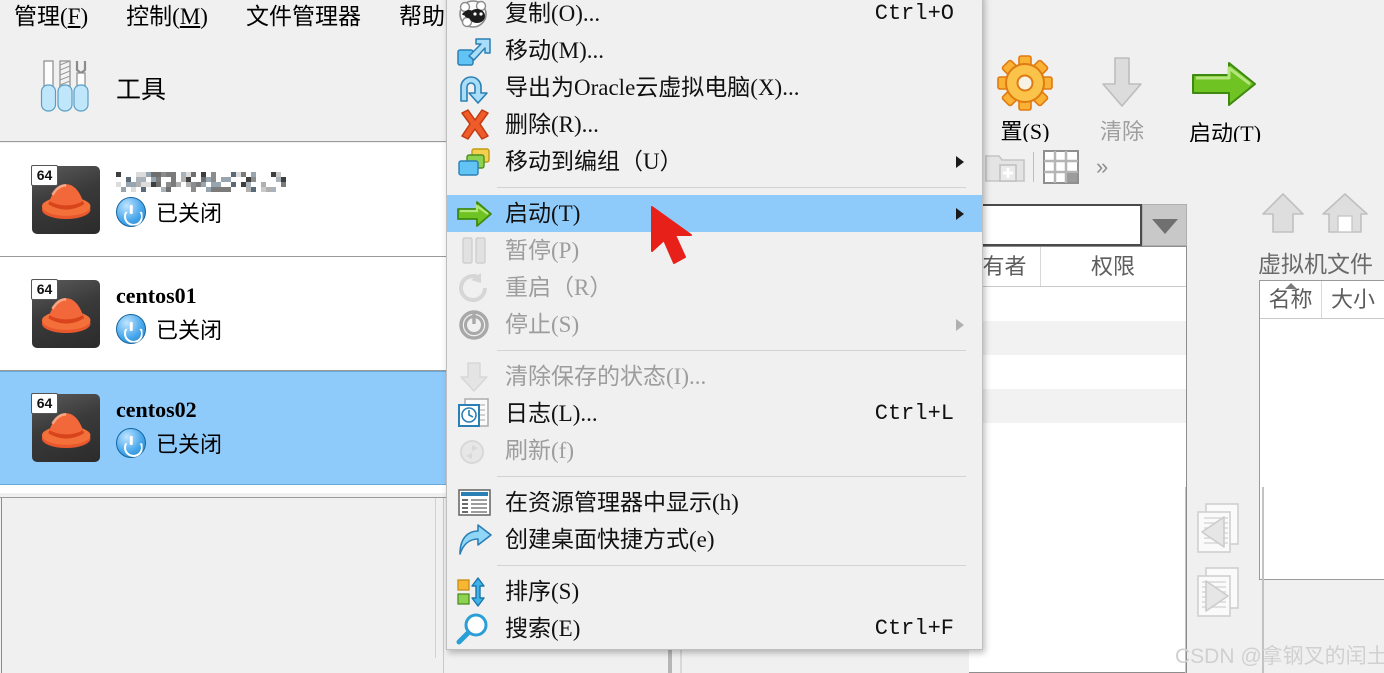 This screenshot has width=1384, height=673. I want to click on vm-files-table: 名称 大小, so click(1321, 430).